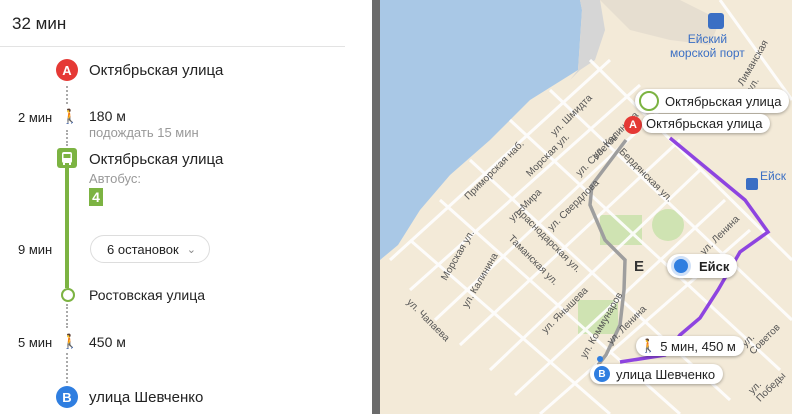  Describe the element at coordinates (649, 101) in the screenshot. I see `bus-stop-icon` at that location.